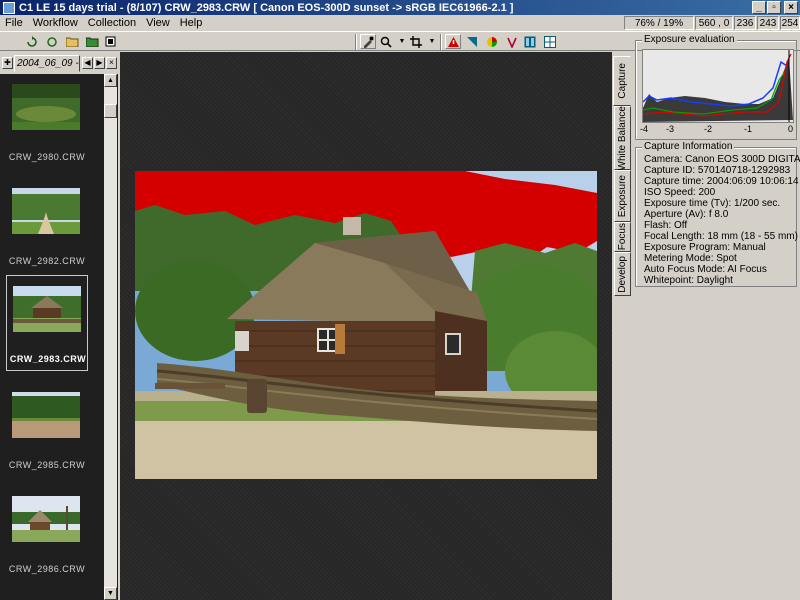 Image resolution: width=800 pixels, height=600 pixels. What do you see at coordinates (705, 269) in the screenshot?
I see `info-af-mode: Auto Focus Mode: AI Focus` at bounding box center [705, 269].